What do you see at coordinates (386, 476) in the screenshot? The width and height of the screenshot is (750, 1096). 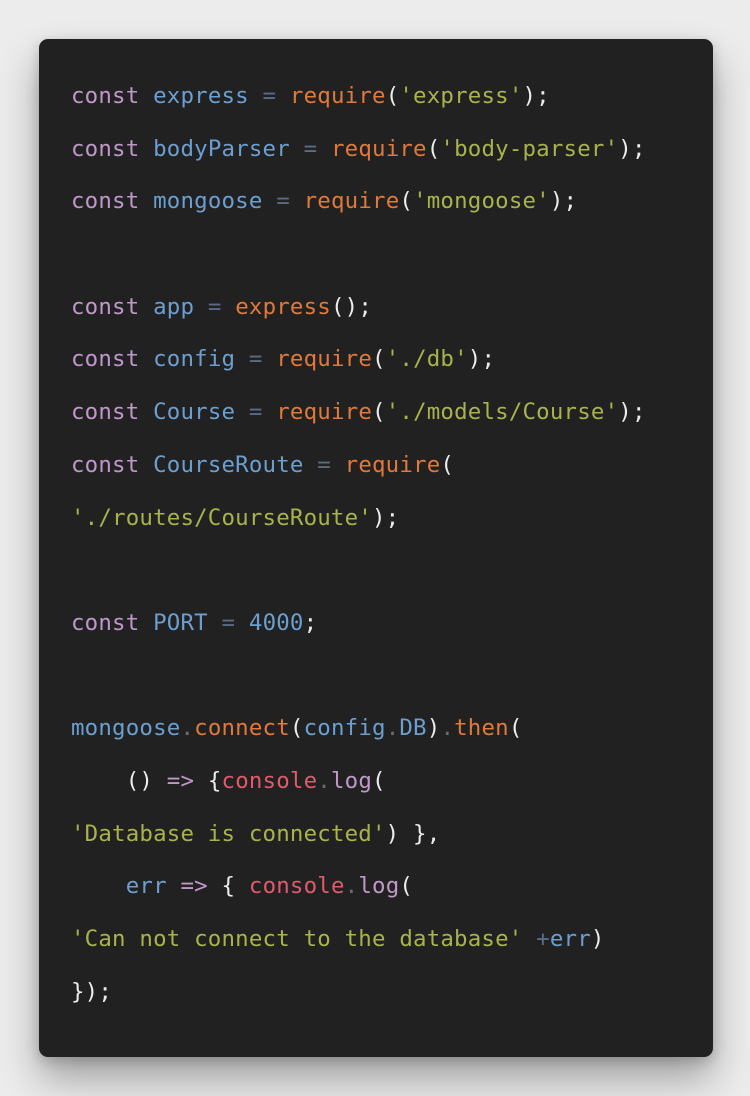 I see `code-line: const CourseRoute = require(` at bounding box center [386, 476].